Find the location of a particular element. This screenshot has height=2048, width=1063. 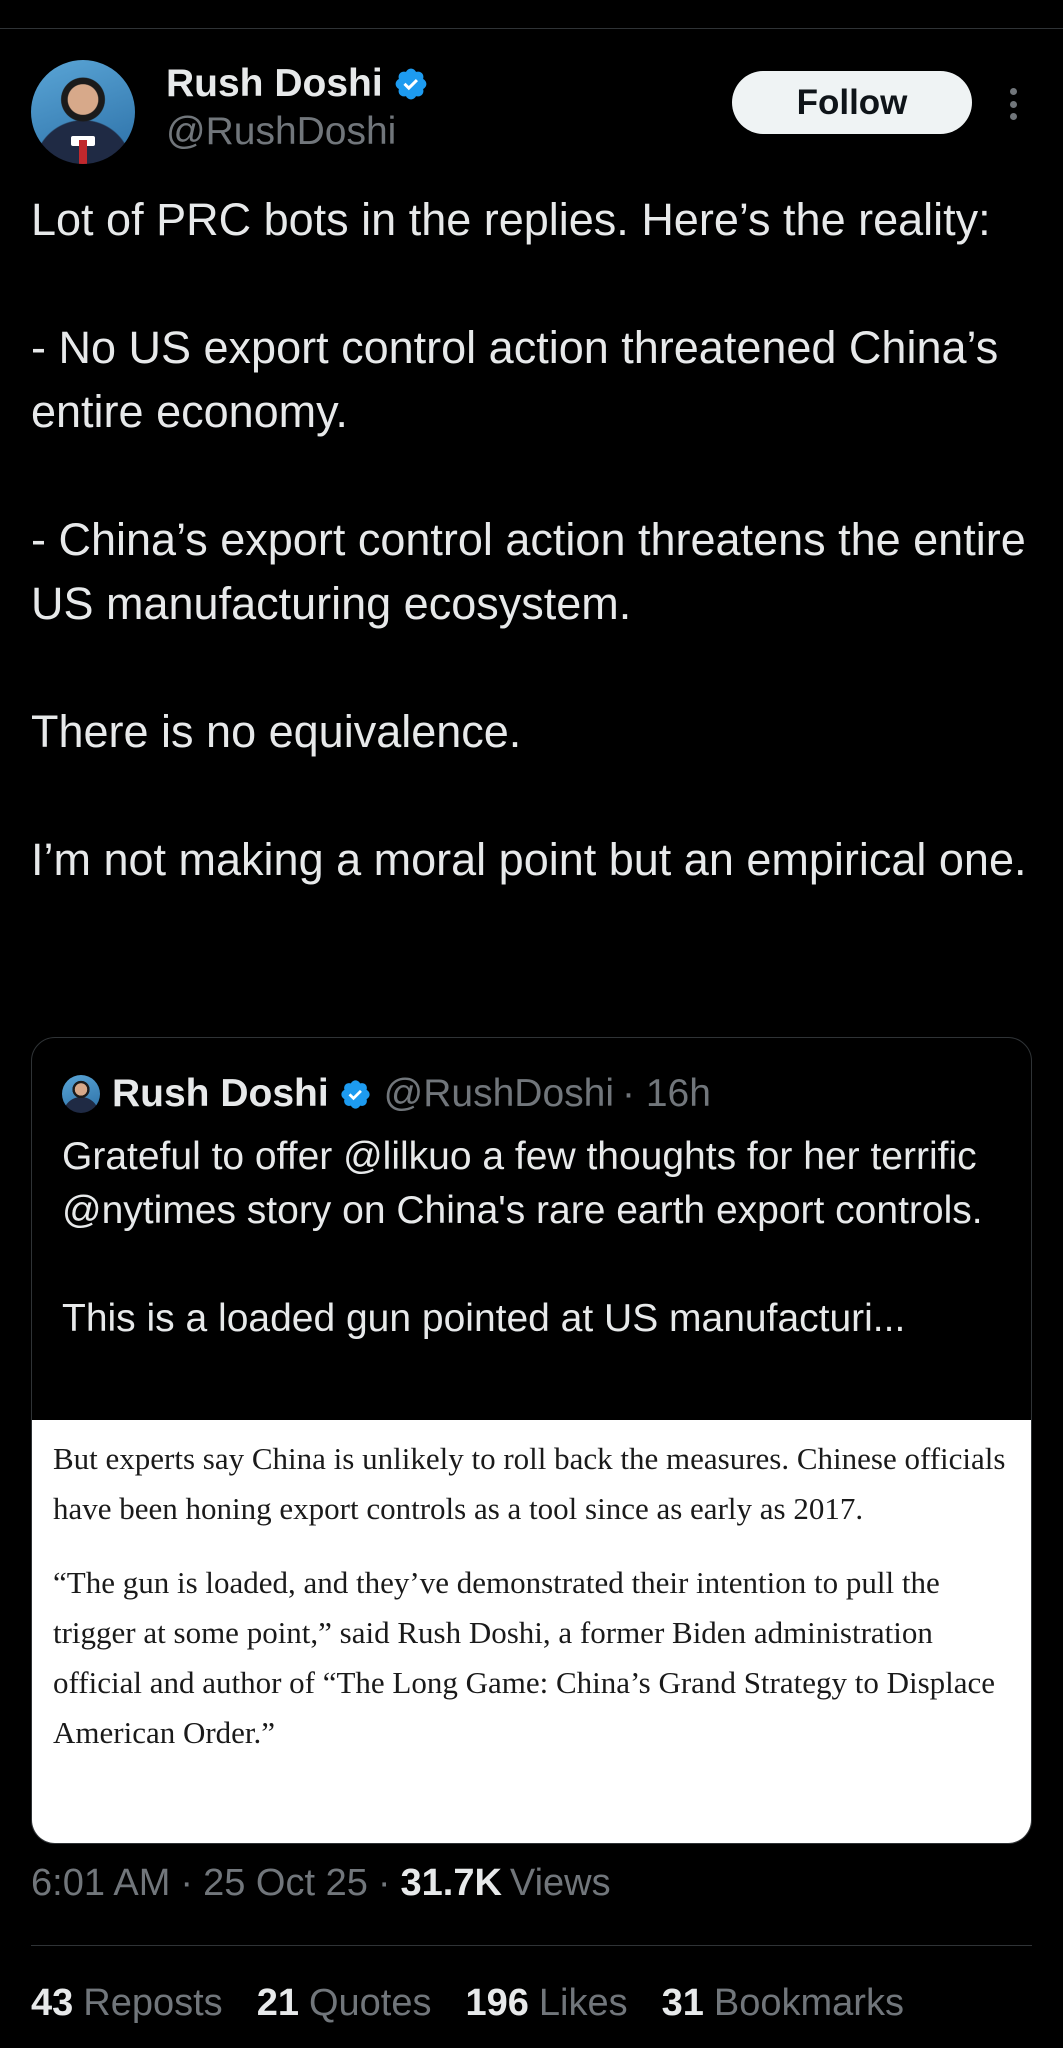

quoted-tweet-header: Rush Doshi @RushDoshi · 16h is located at coordinates (386, 1094).